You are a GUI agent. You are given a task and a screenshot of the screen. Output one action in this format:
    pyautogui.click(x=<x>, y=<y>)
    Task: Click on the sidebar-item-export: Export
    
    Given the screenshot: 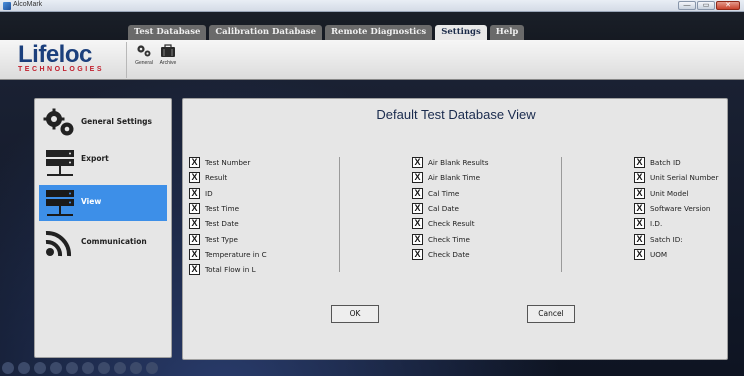 What is the action you would take?
    pyautogui.click(x=103, y=163)
    